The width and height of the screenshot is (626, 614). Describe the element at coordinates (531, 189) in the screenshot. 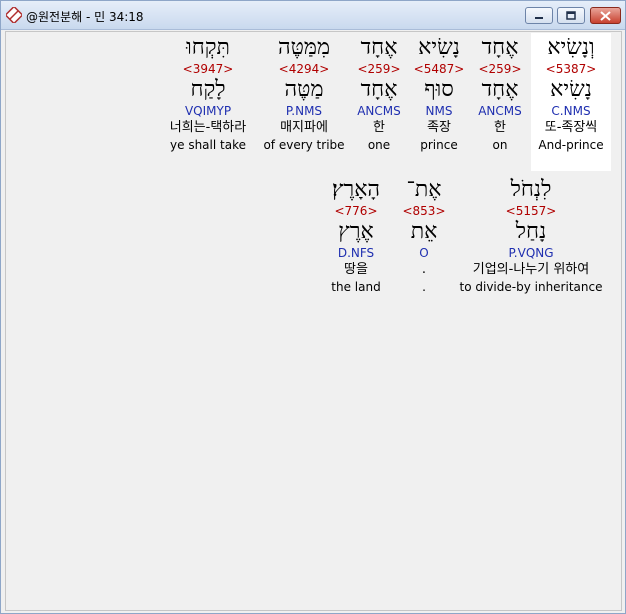

I see `hebrew-word: לִנְחֹל` at that location.